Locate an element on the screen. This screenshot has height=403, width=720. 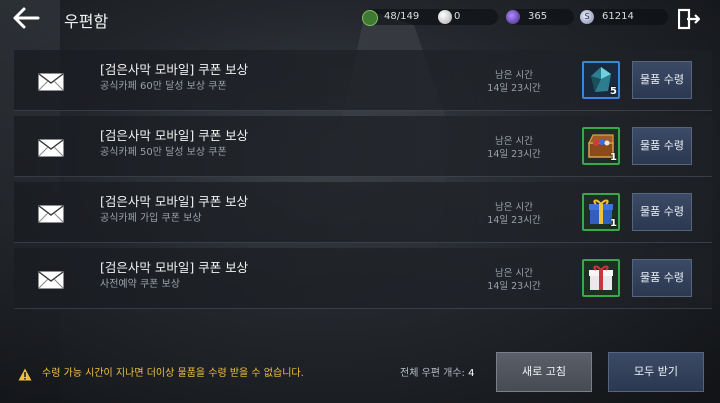
mail-subtitle: 공식카페 50만 달성 보상 쿠폰 is located at coordinates (163, 152).